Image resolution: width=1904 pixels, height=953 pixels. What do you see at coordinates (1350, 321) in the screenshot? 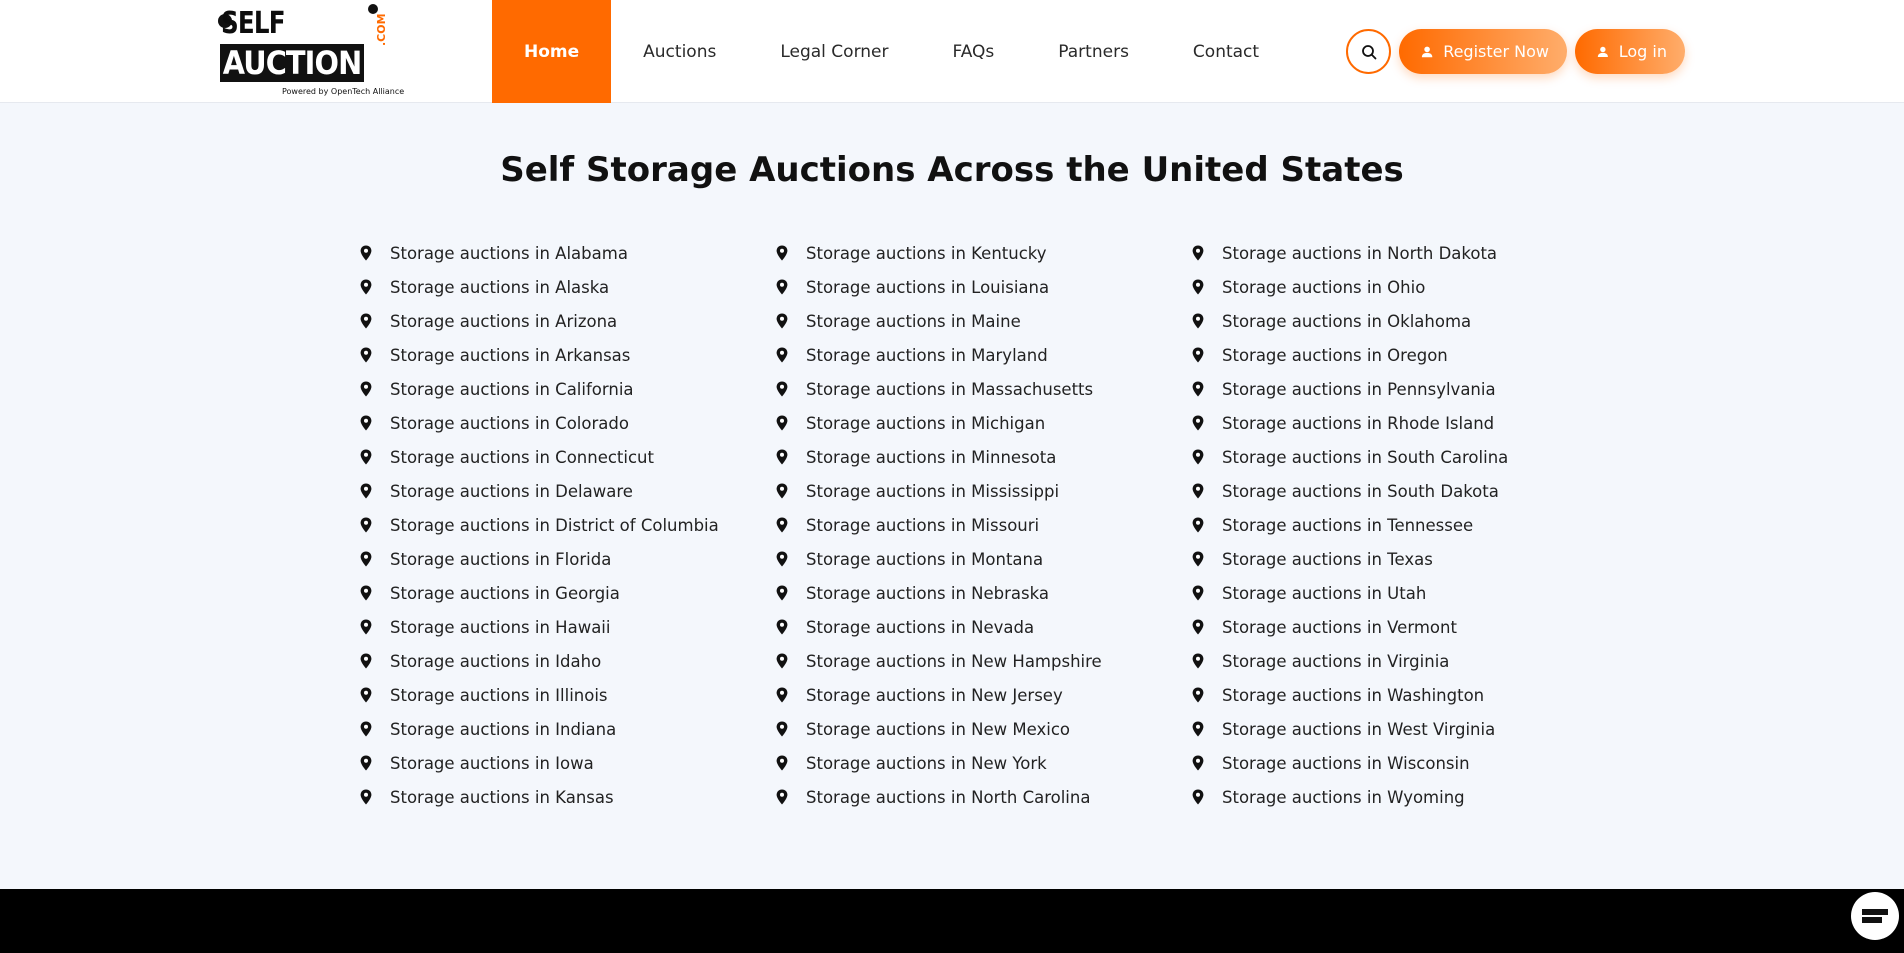
I see `state-link: Storage auctions in Oklahoma` at bounding box center [1350, 321].